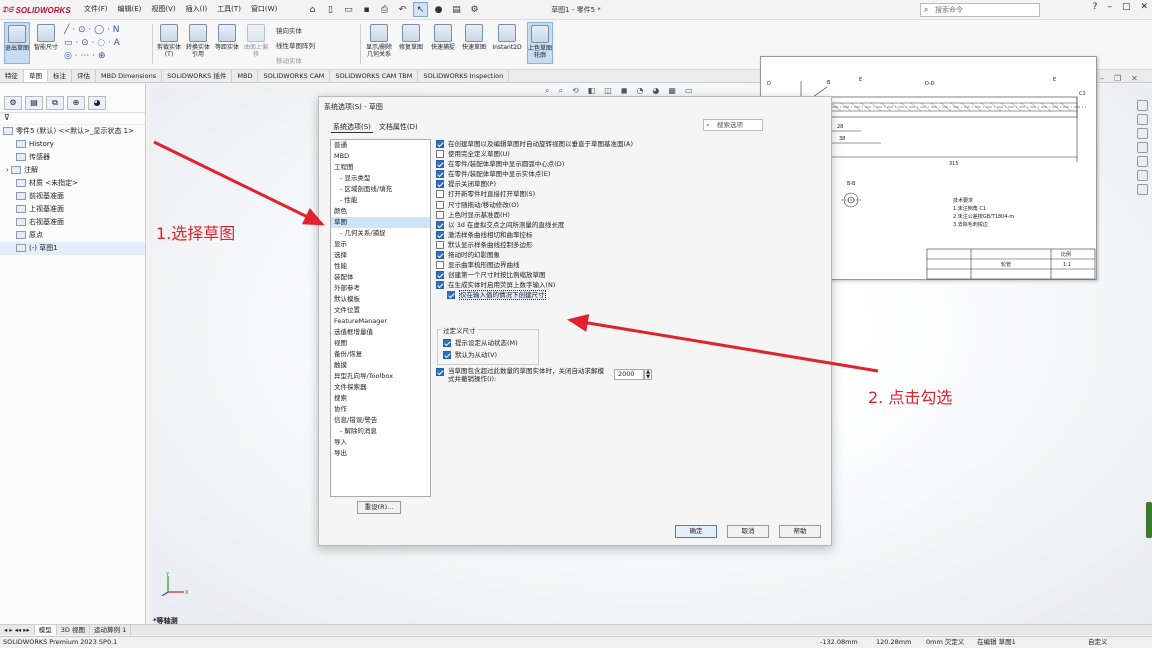 The height and width of the screenshot is (648, 1152). Describe the element at coordinates (45, 630) in the screenshot. I see `tab-model: 模型` at that location.